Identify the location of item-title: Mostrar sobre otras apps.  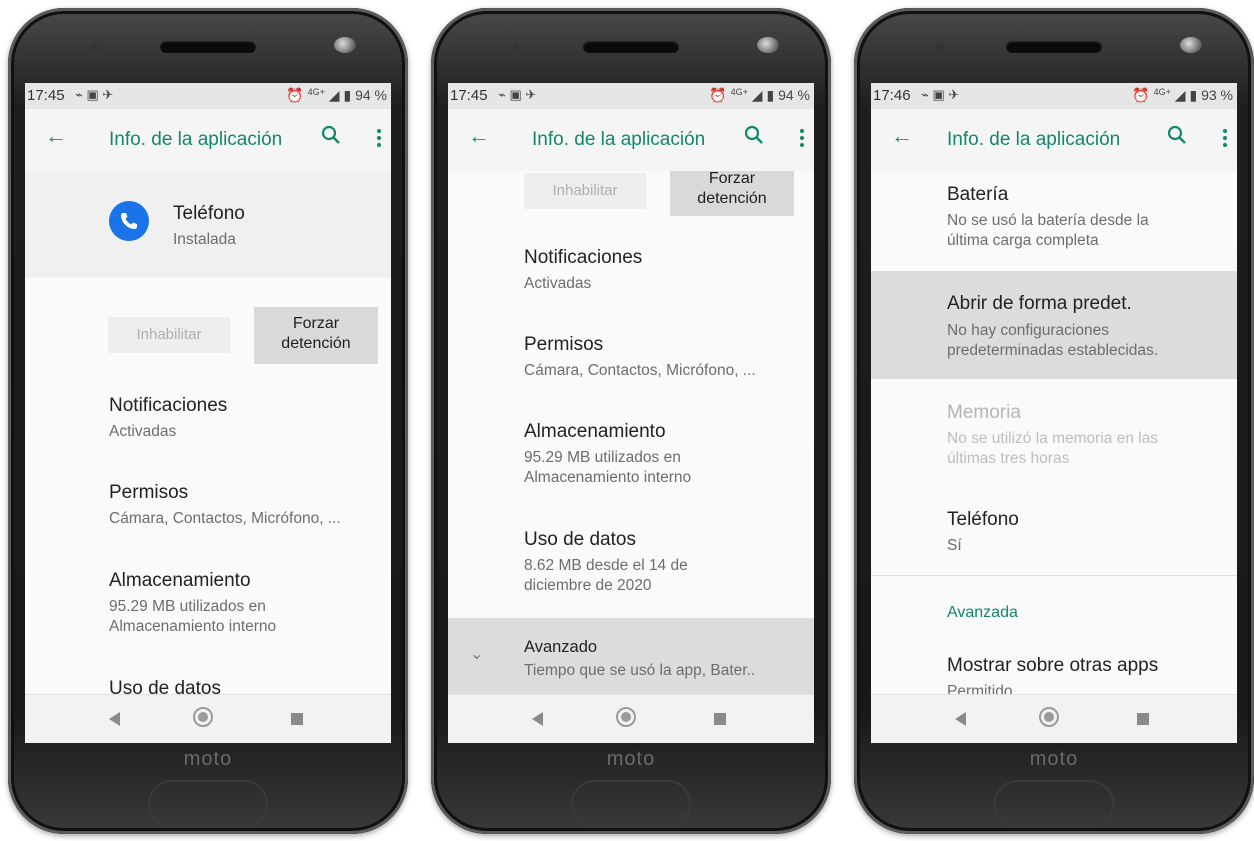
(1053, 665).